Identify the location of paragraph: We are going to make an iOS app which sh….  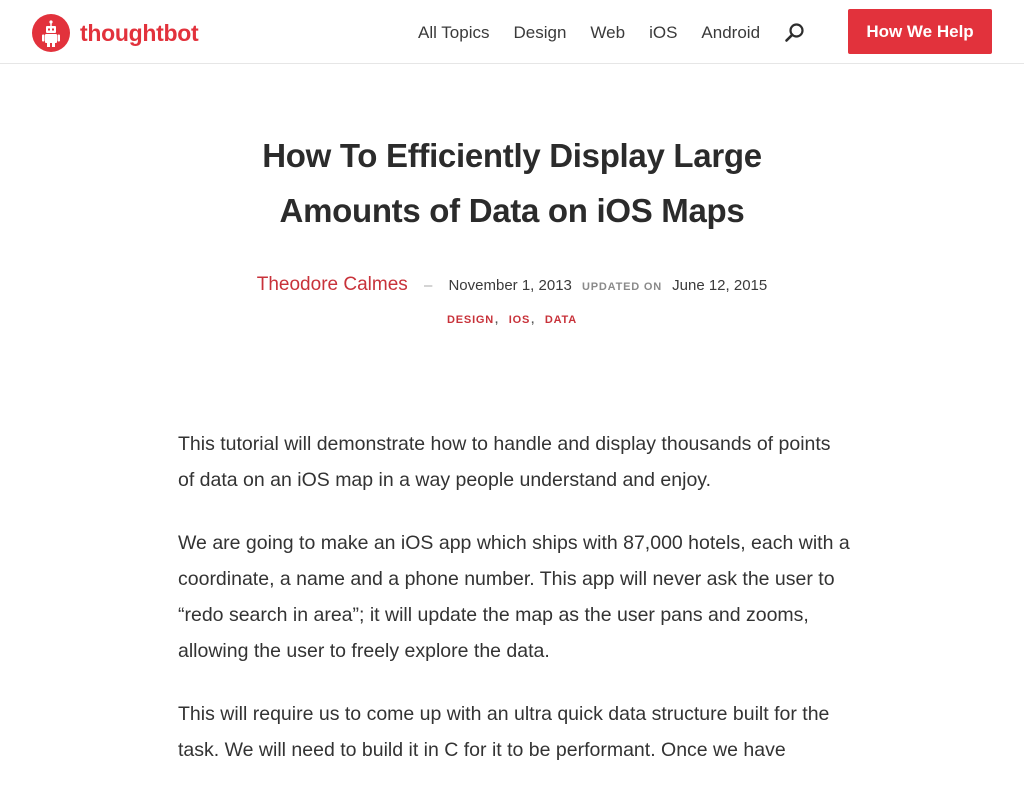
(514, 597).